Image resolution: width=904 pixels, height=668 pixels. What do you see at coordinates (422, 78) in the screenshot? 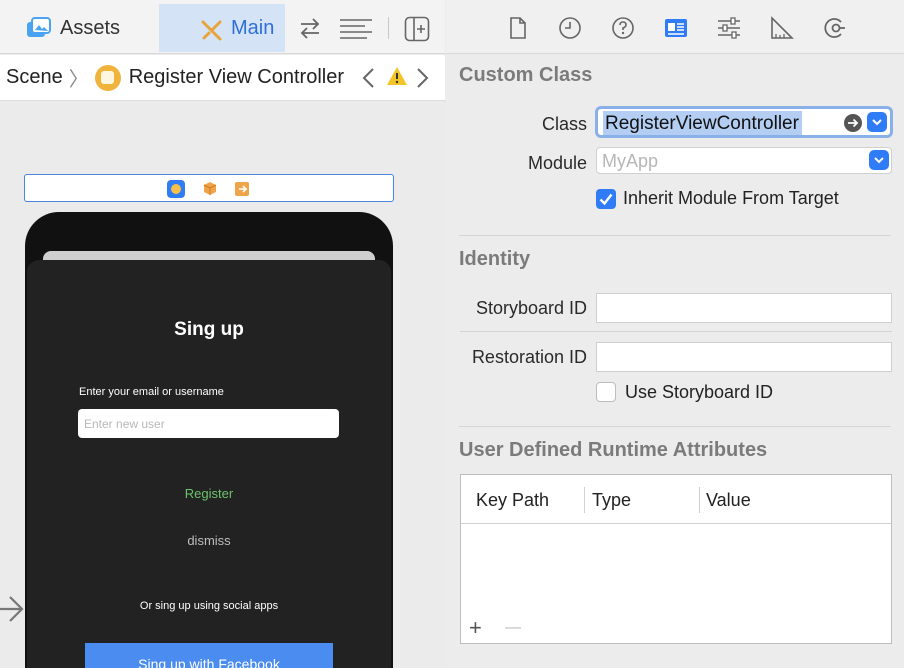
I see `chevron-right-nav-icon` at bounding box center [422, 78].